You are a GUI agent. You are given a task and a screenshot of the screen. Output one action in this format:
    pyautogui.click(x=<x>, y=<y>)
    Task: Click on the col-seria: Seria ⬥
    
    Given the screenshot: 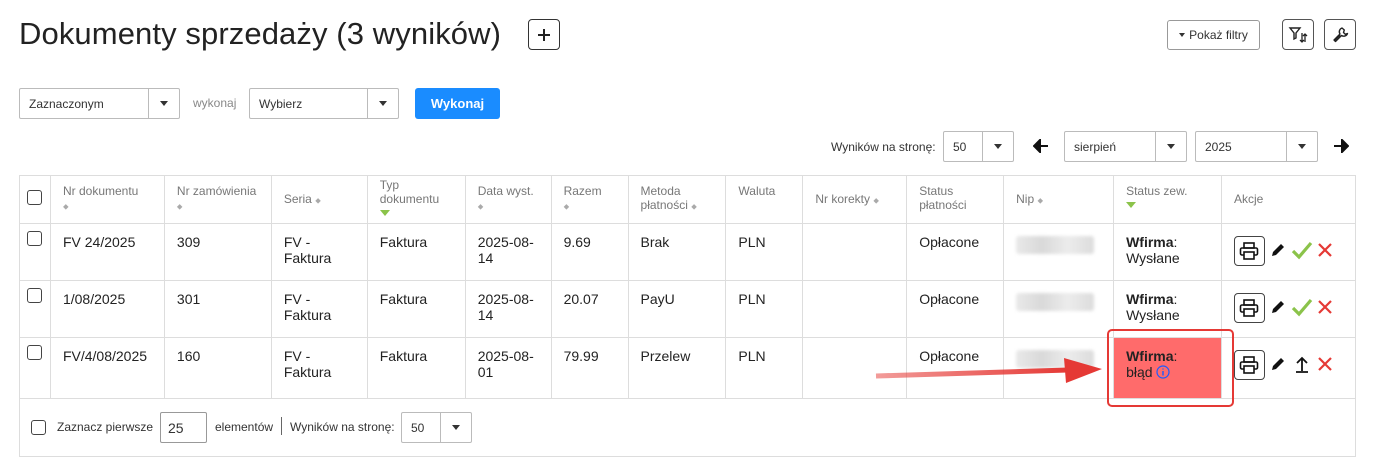 What is the action you would take?
    pyautogui.click(x=319, y=199)
    